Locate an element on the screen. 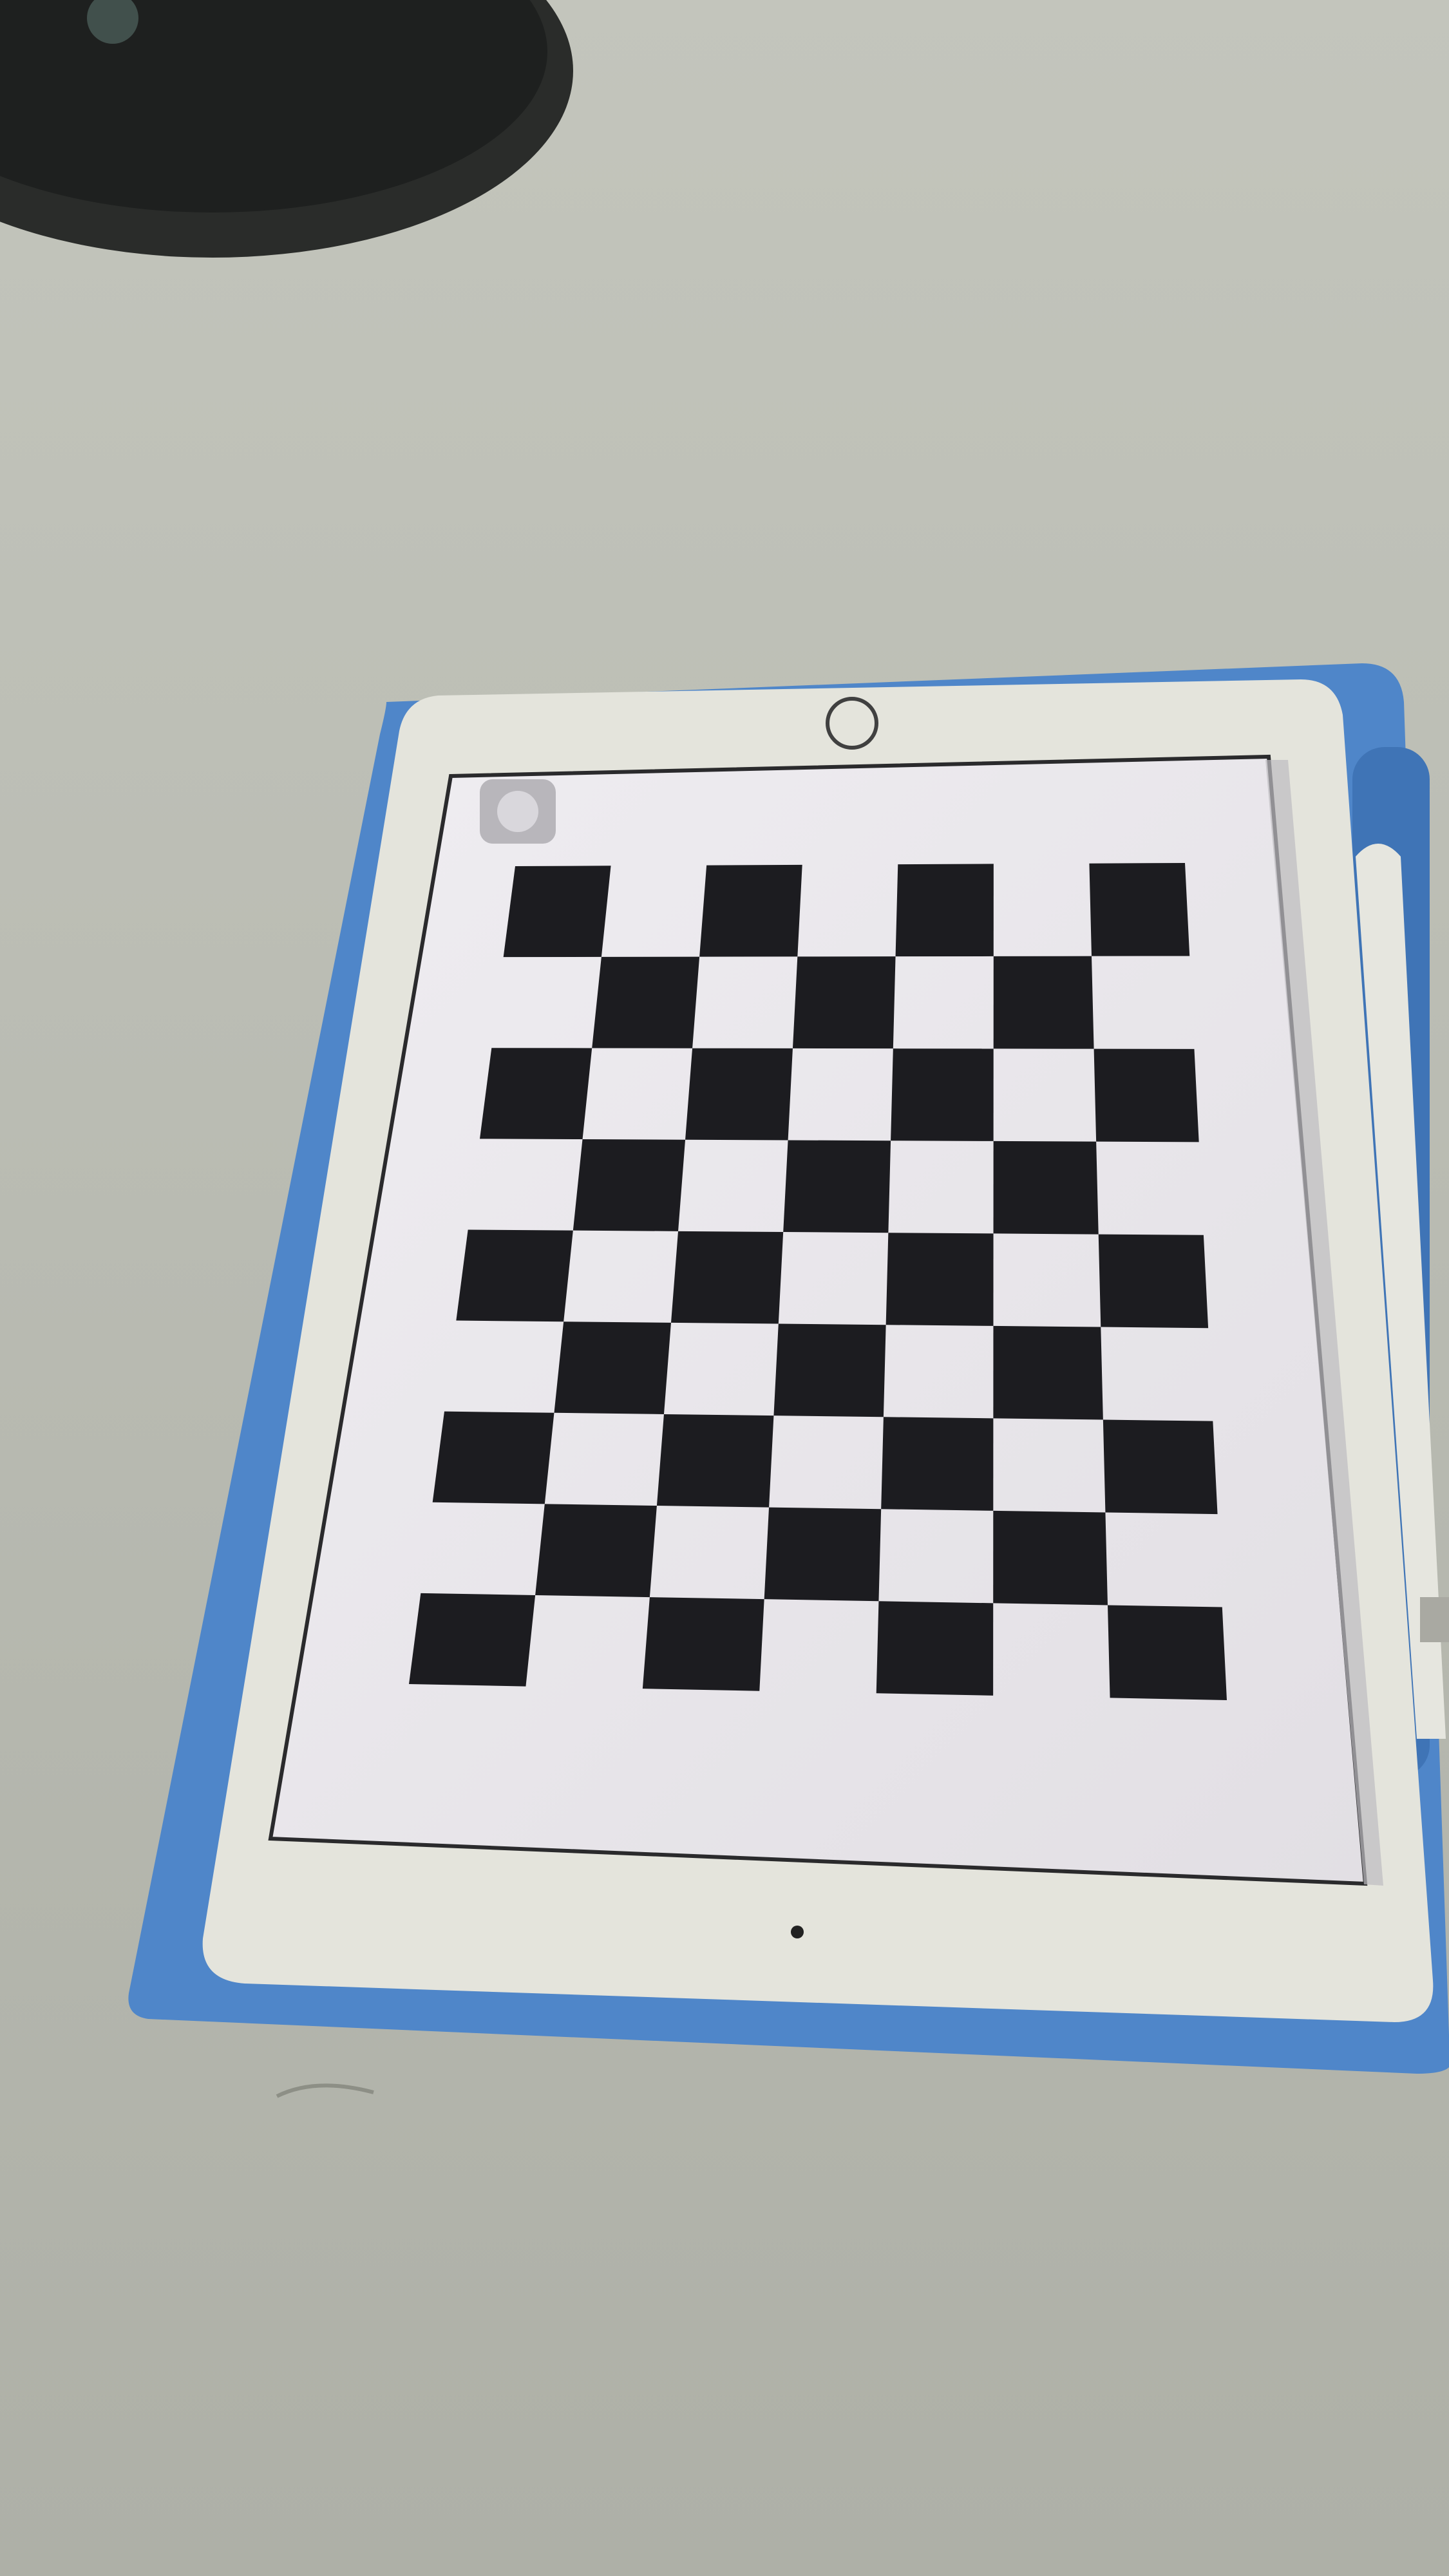 This screenshot has height=2576, width=1449. assistive-touch-icon is located at coordinates (518, 812).